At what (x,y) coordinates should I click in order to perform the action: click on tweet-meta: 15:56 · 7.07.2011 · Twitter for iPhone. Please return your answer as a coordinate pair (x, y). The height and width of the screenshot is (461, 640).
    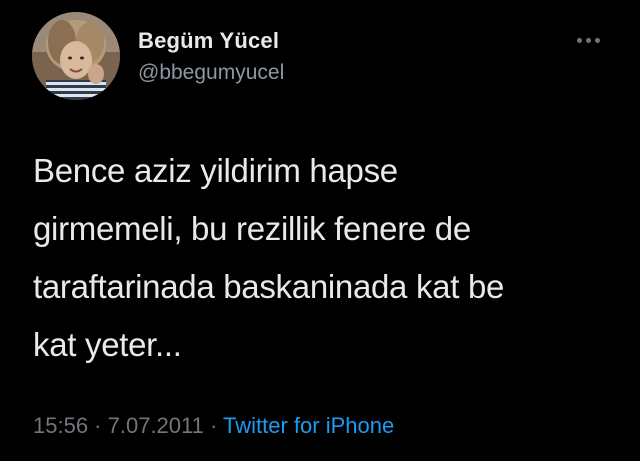
    Looking at the image, I should click on (213, 426).